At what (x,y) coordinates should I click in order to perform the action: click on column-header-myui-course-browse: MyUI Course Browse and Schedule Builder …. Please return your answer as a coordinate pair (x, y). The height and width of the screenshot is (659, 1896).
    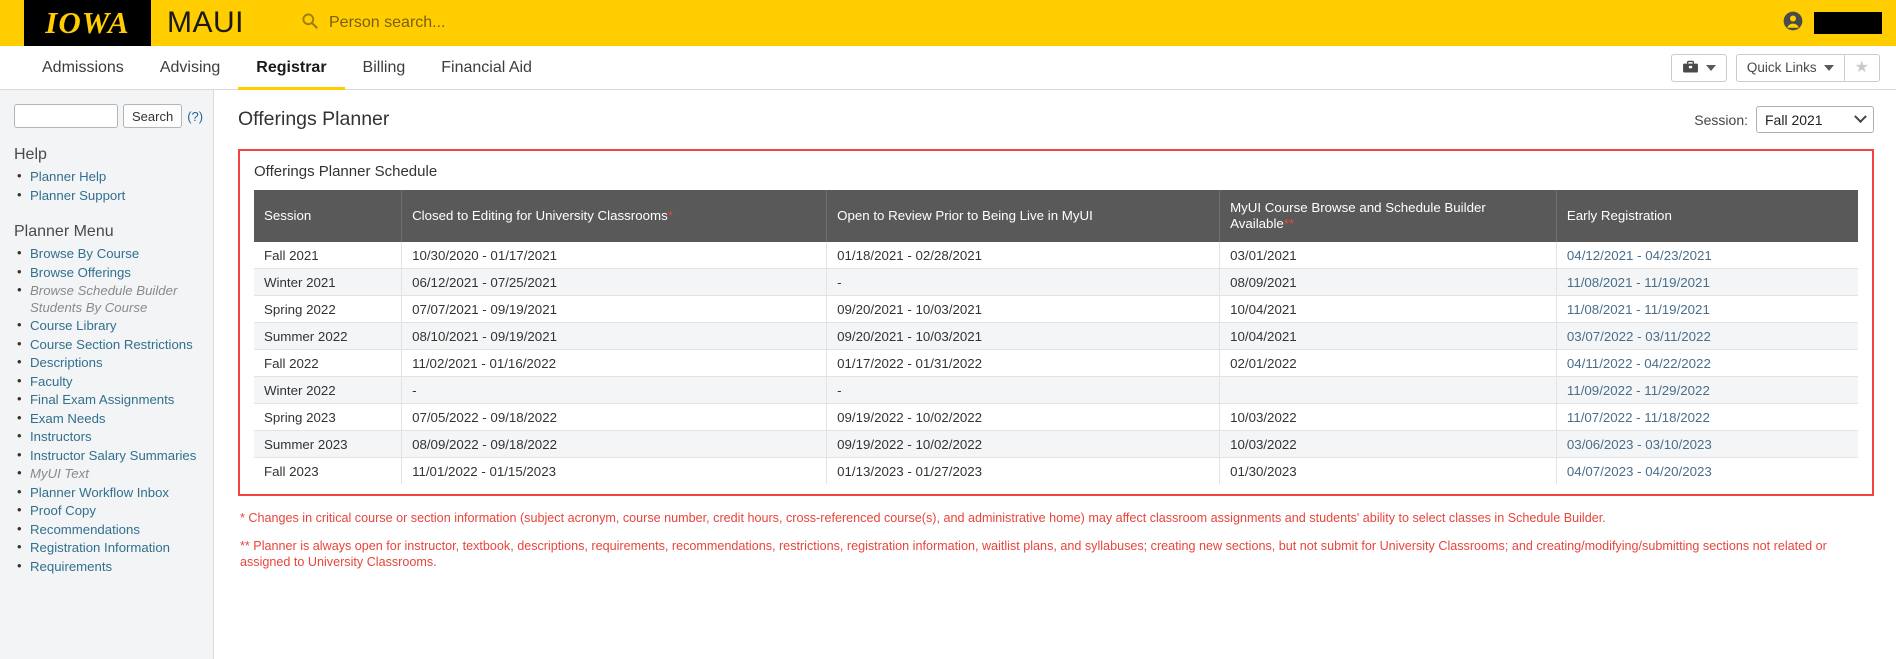
    Looking at the image, I should click on (1388, 216).